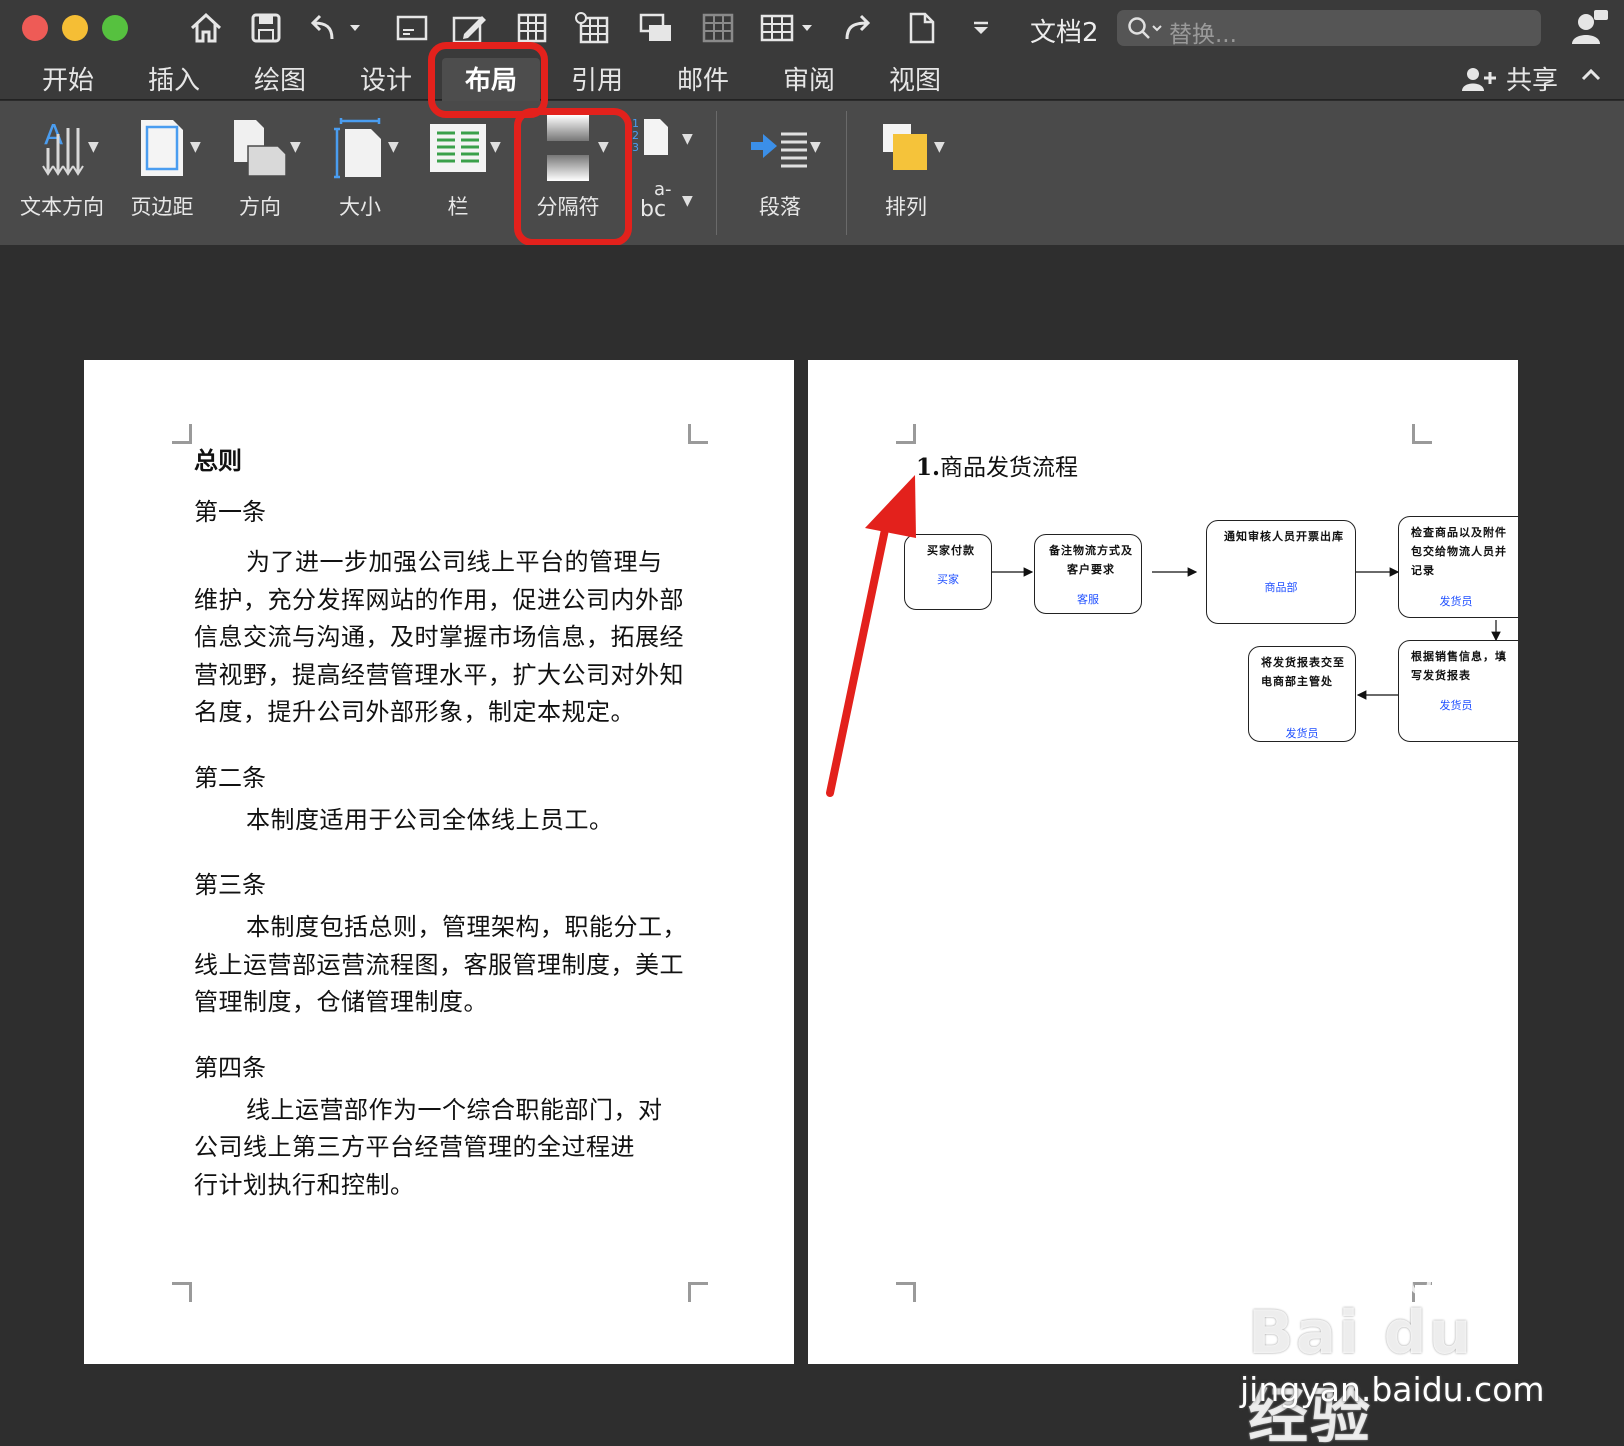  I want to click on svg-text: 3, so click(635, 147).